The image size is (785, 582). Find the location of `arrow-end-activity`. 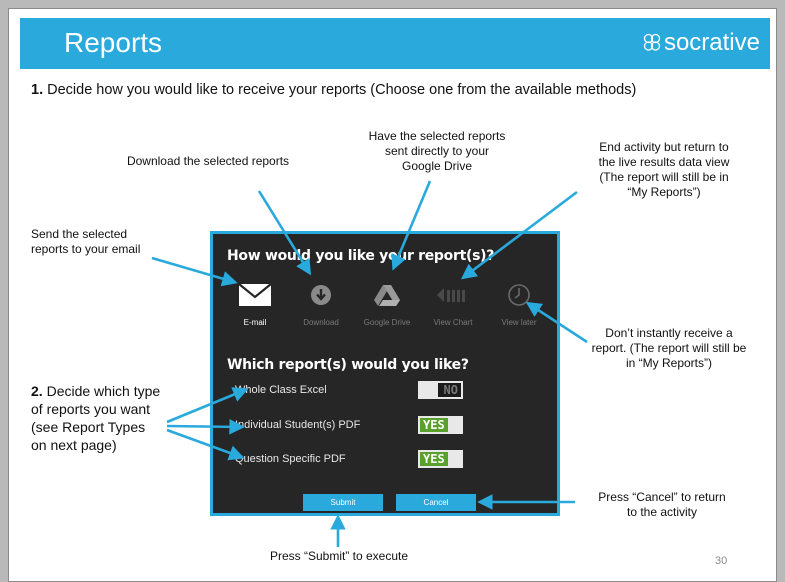

arrow-end-activity is located at coordinates (519, 235).